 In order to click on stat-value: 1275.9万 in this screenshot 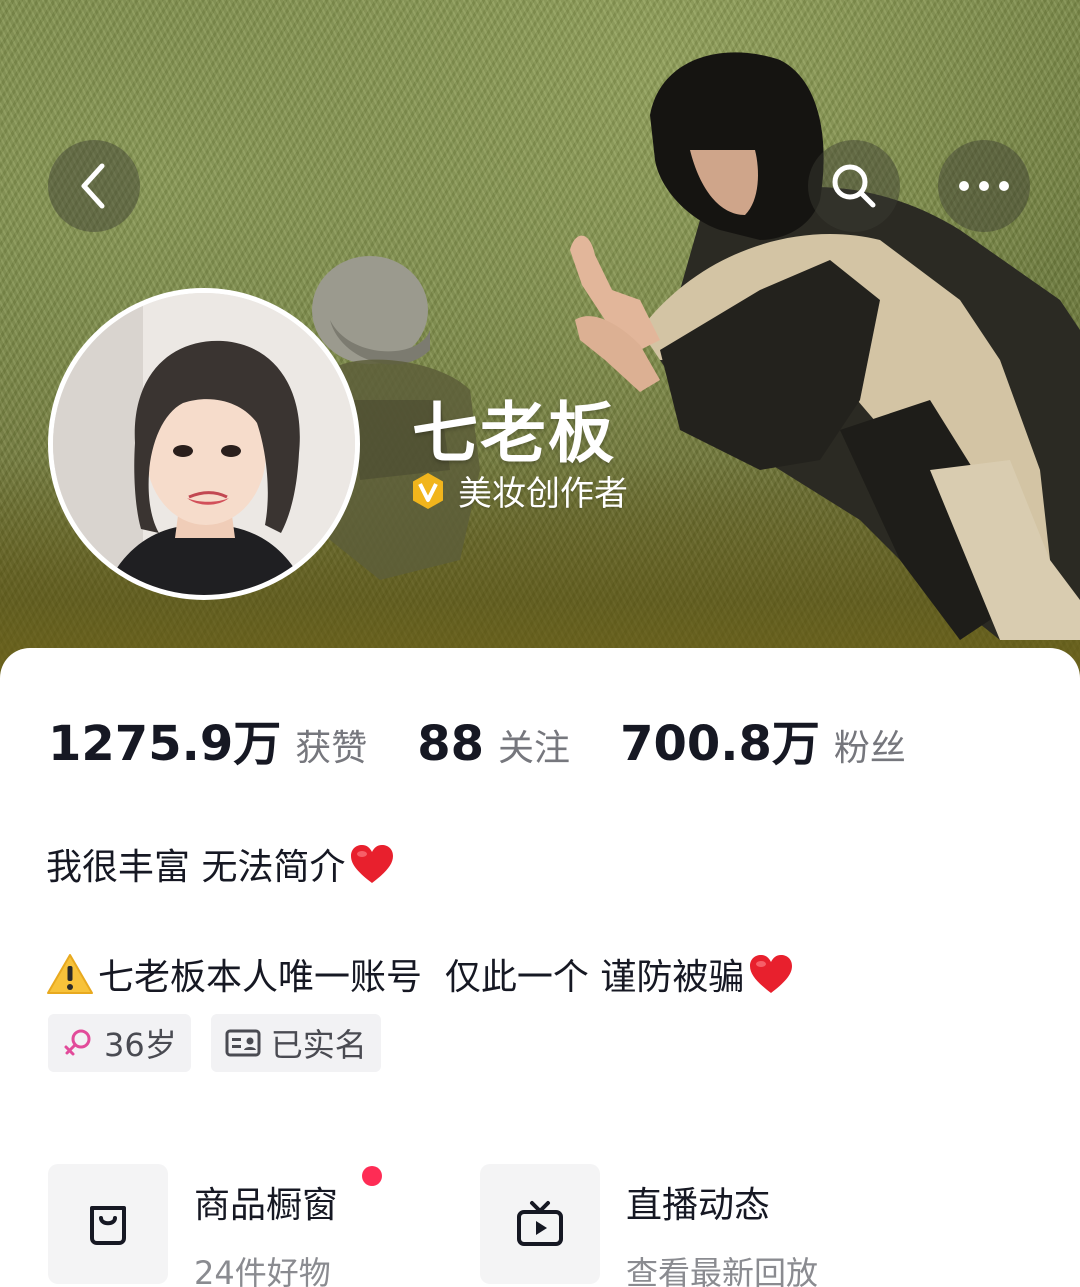, I will do `click(165, 744)`.